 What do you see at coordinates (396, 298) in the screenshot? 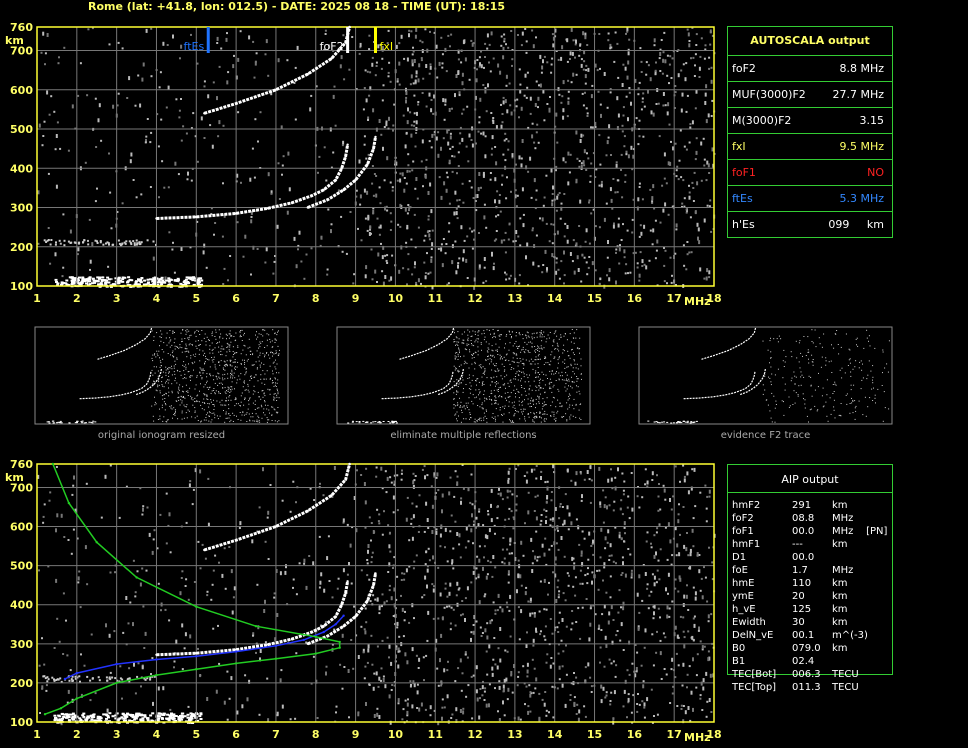
I see `x-tick-label: 10` at bounding box center [396, 298].